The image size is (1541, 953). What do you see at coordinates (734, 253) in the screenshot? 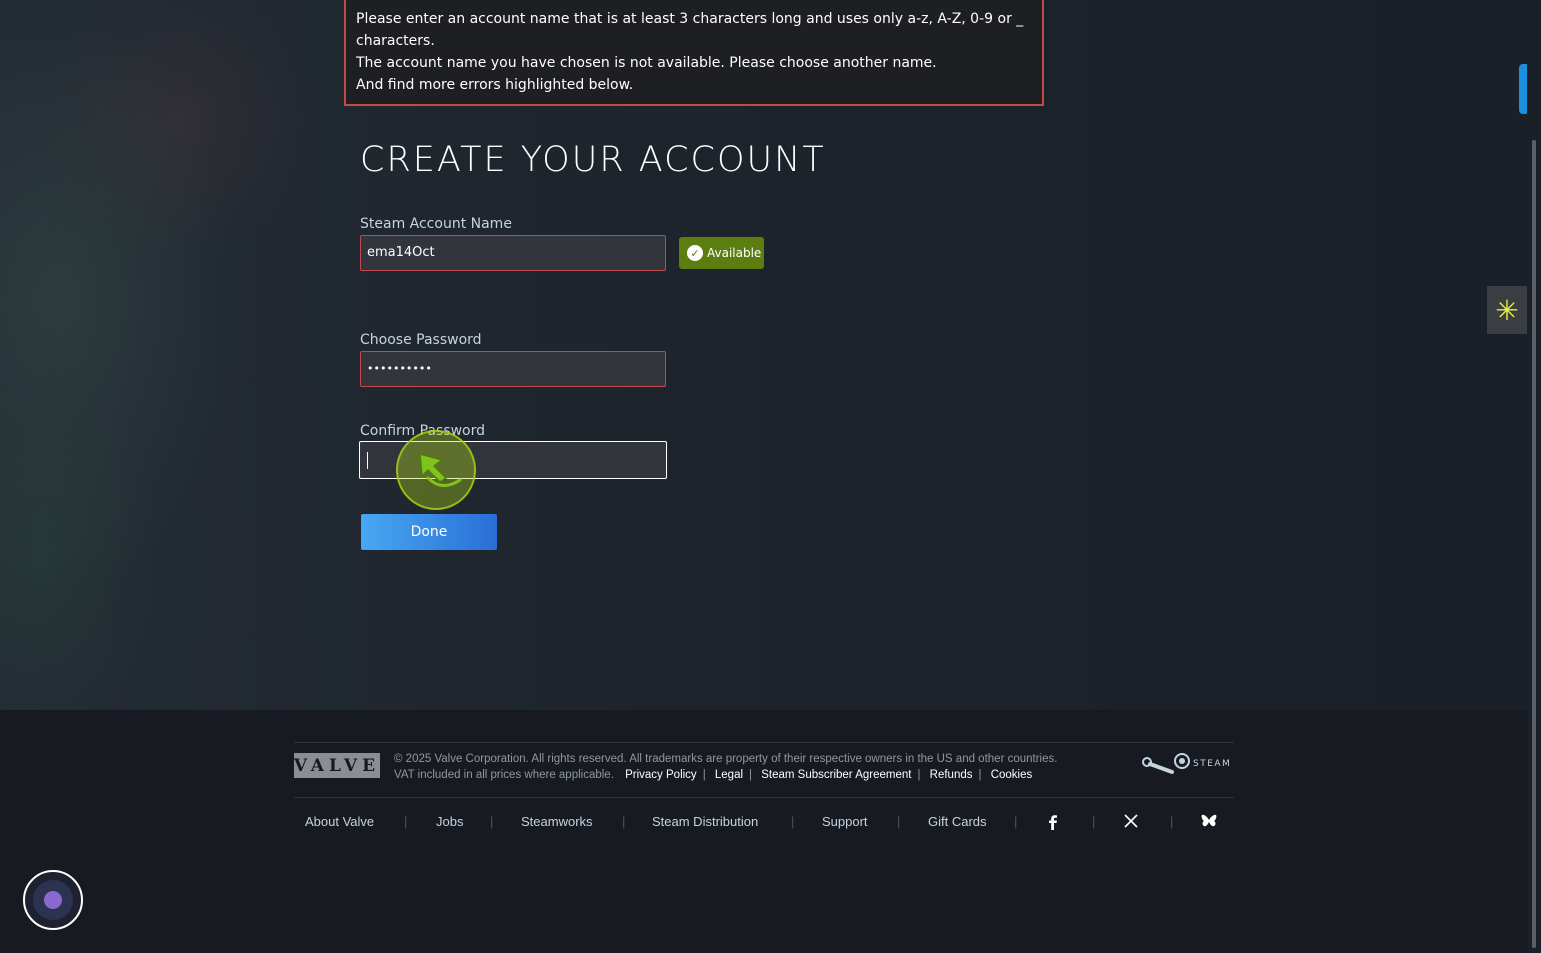
I see `available-label: Available` at bounding box center [734, 253].